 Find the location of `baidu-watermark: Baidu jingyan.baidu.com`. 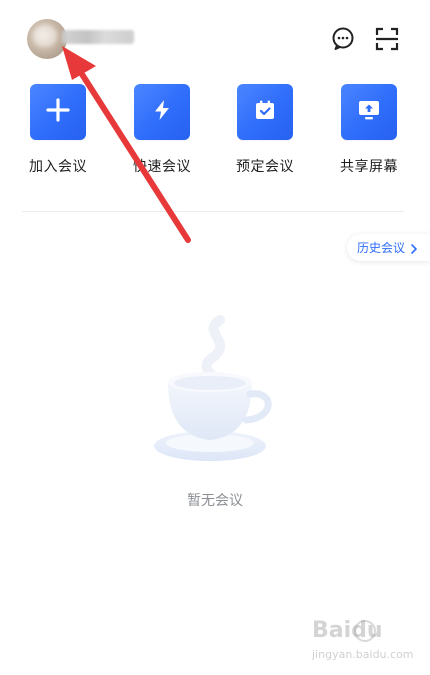

baidu-watermark: Baidu jingyan.baidu.com is located at coordinates (367, 643).